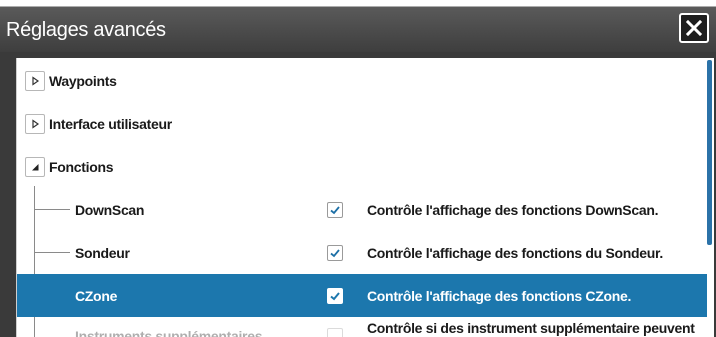  I want to click on close-button, so click(694, 28).